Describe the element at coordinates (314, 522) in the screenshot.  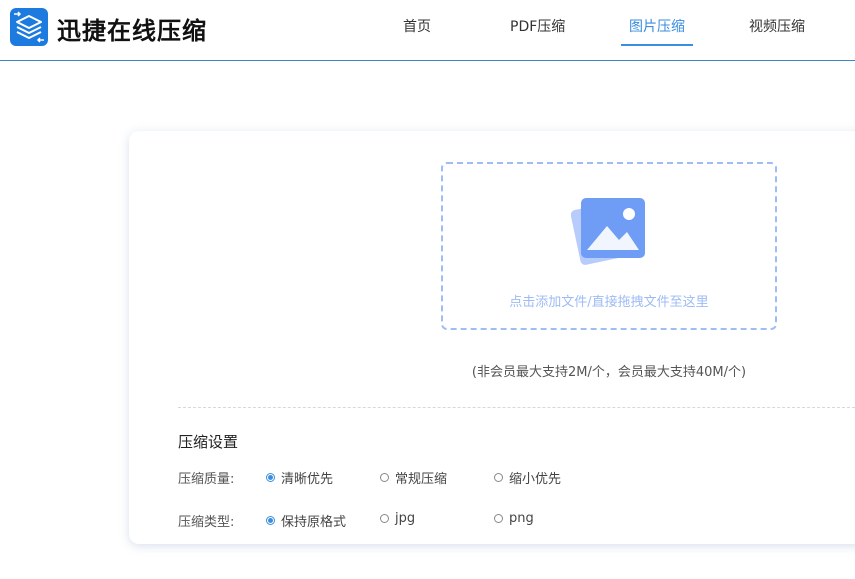
I see `type-option-label: 保持原格式` at that location.